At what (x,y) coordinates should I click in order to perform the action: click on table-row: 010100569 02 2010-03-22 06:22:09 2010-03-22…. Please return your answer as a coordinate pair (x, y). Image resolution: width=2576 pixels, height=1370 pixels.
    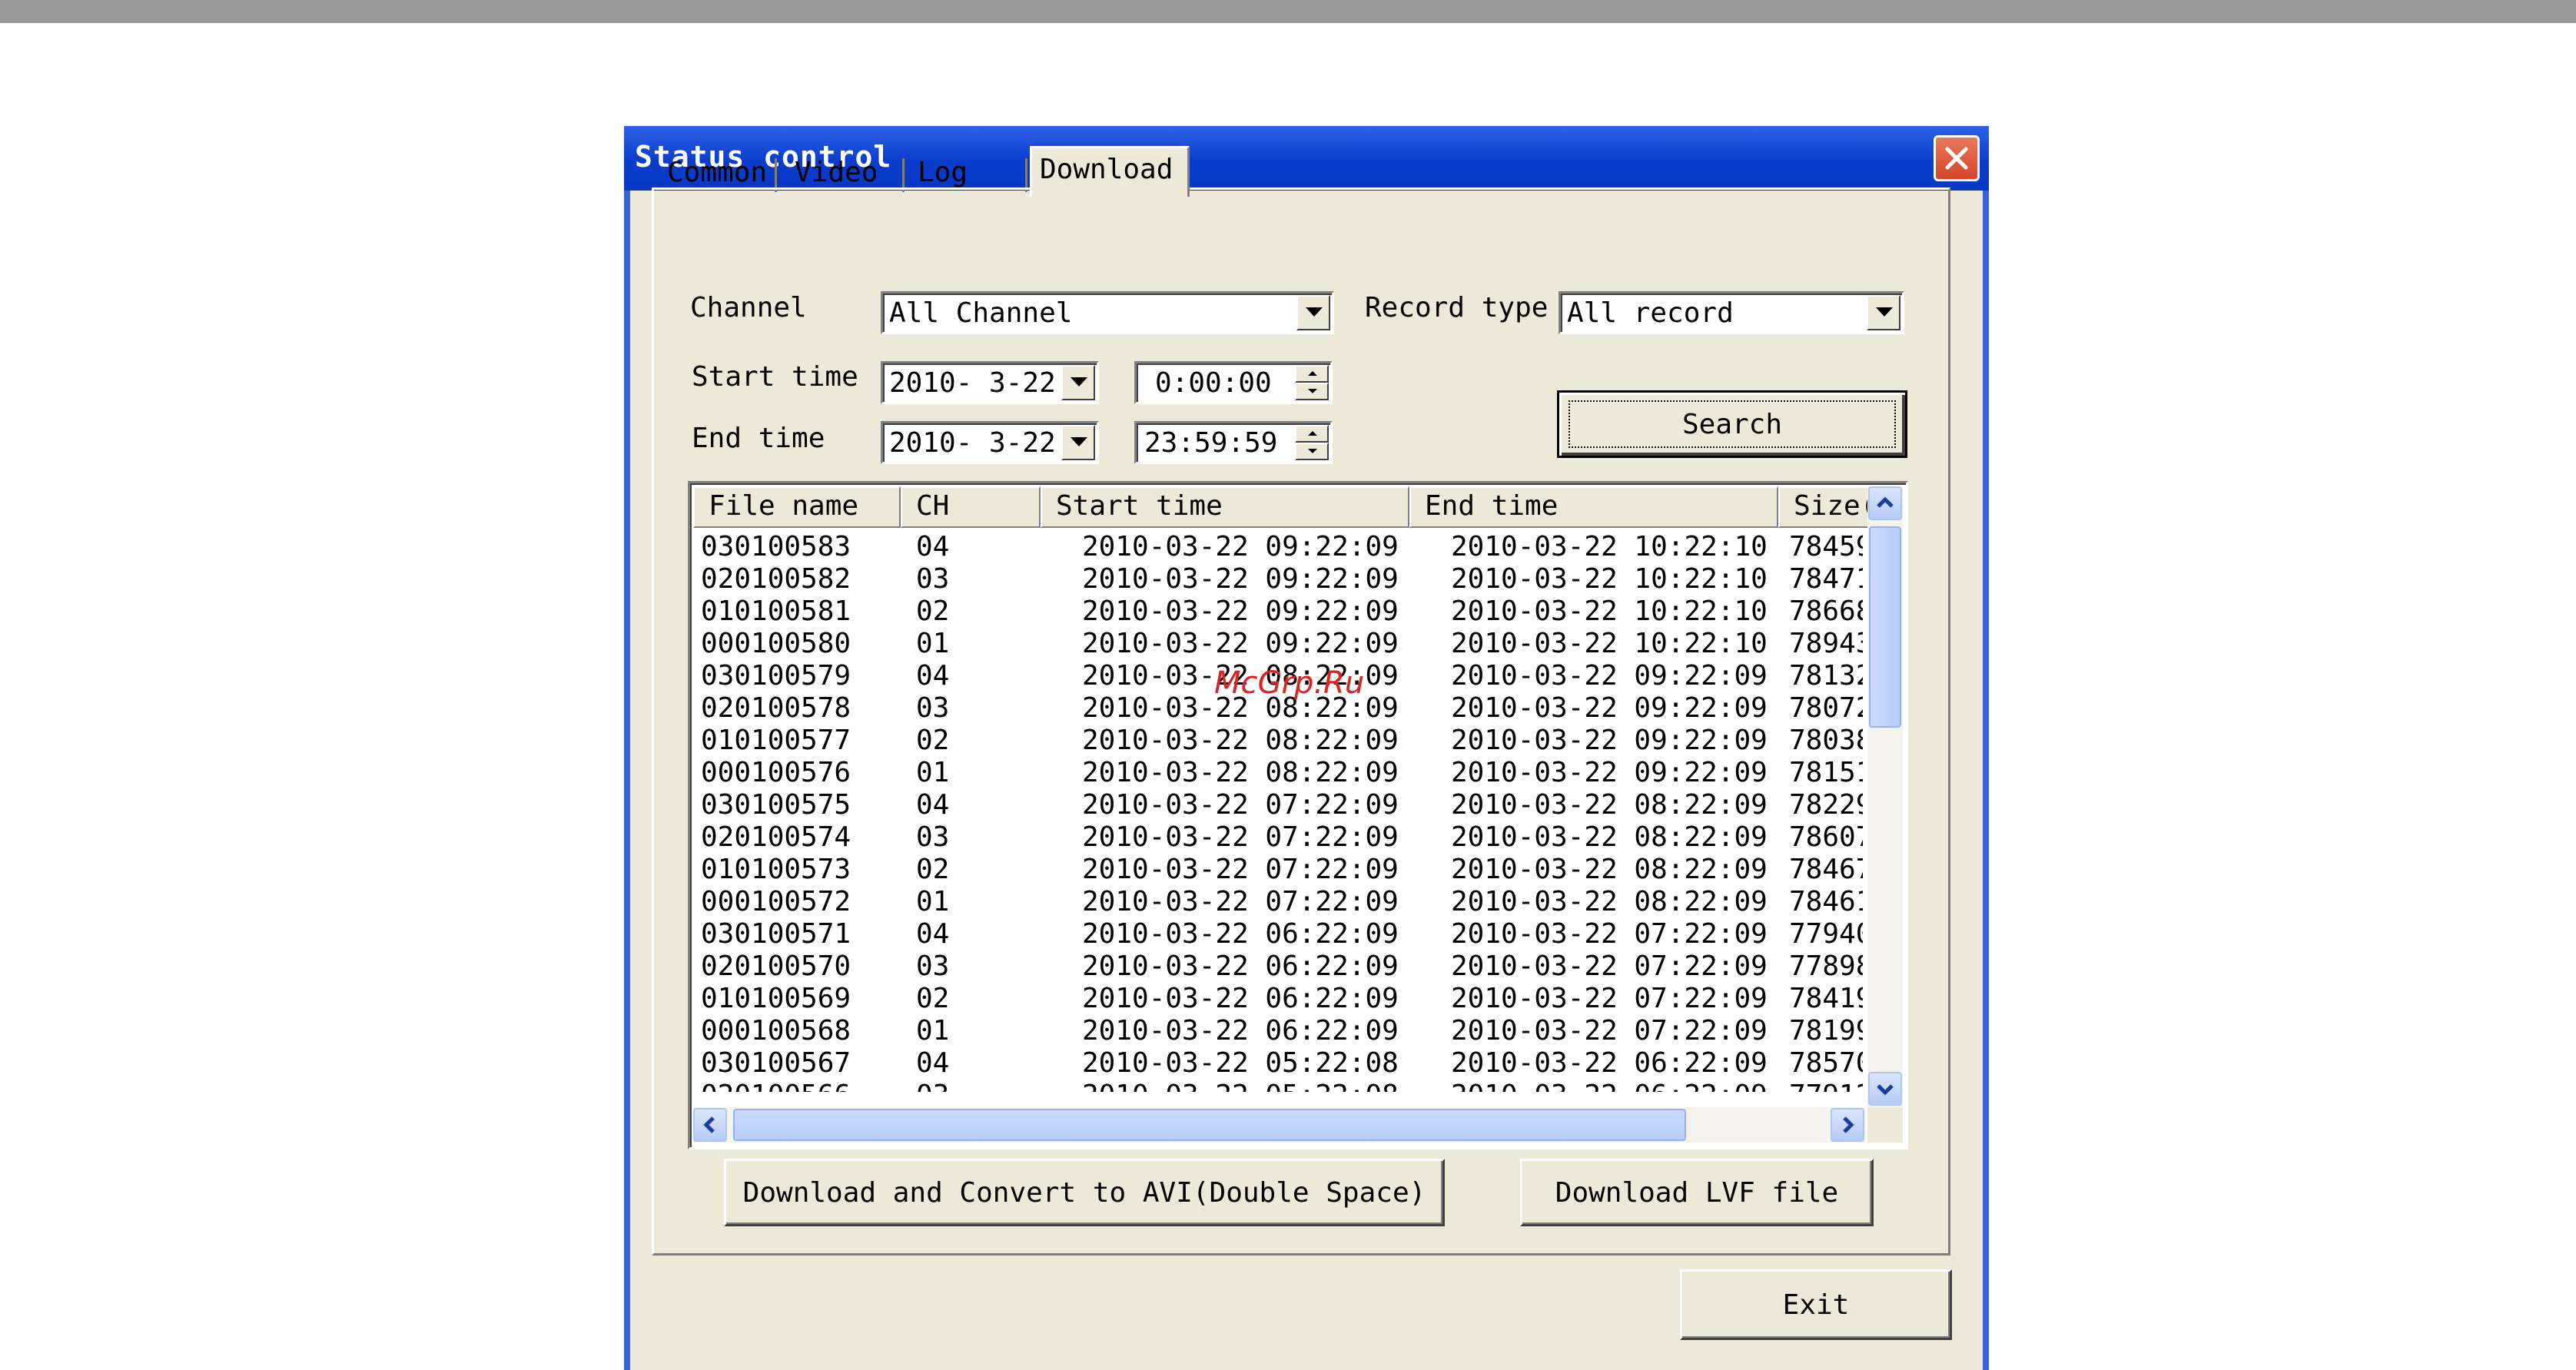
    Looking at the image, I should click on (1282, 999).